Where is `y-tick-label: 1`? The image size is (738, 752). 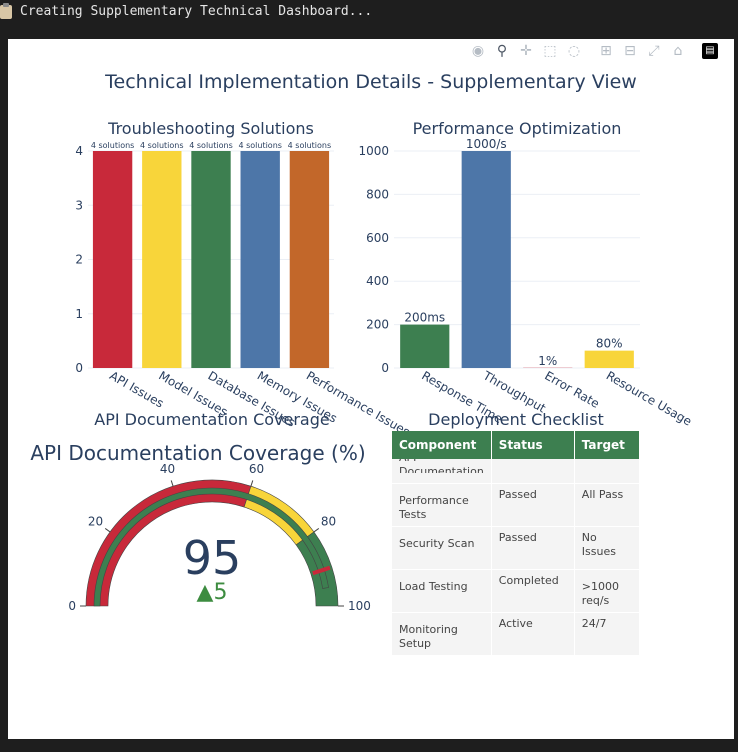 y-tick-label: 1 is located at coordinates (79, 314).